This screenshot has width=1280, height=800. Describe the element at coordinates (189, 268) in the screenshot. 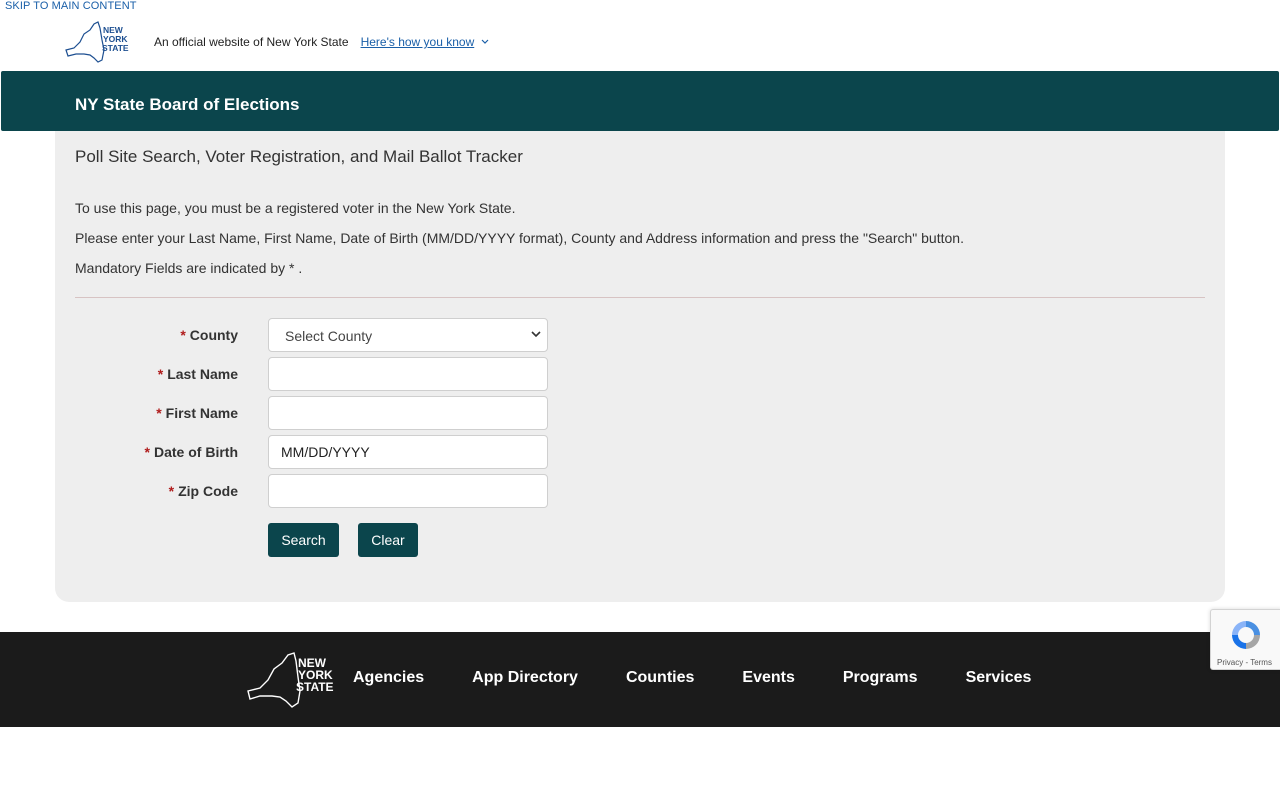

I see `intro-text-mandatory: Mandatory Fields are indicated by * .` at that location.